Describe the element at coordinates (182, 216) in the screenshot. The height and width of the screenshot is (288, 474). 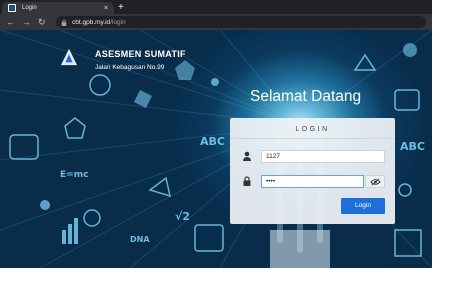
I see `sqrt-doodle: √2` at that location.